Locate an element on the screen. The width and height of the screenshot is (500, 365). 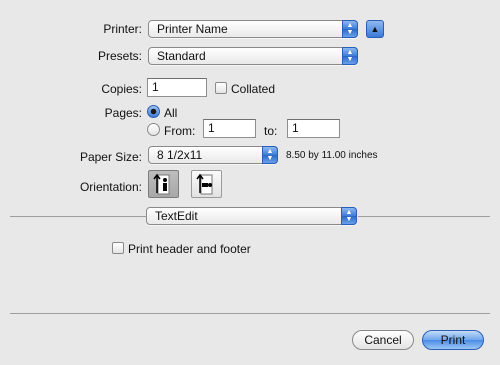
print-button: Print is located at coordinates (453, 340).